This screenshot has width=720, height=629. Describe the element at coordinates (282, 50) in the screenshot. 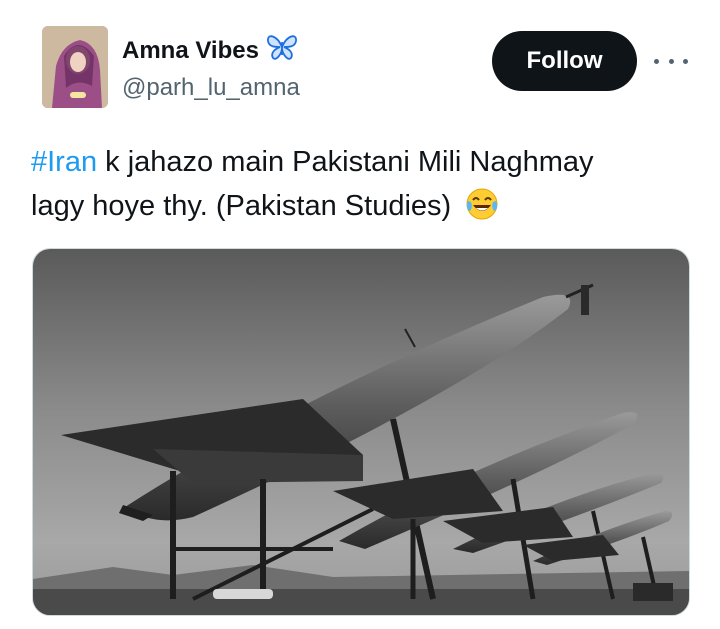

I see `butterfly-icon` at that location.